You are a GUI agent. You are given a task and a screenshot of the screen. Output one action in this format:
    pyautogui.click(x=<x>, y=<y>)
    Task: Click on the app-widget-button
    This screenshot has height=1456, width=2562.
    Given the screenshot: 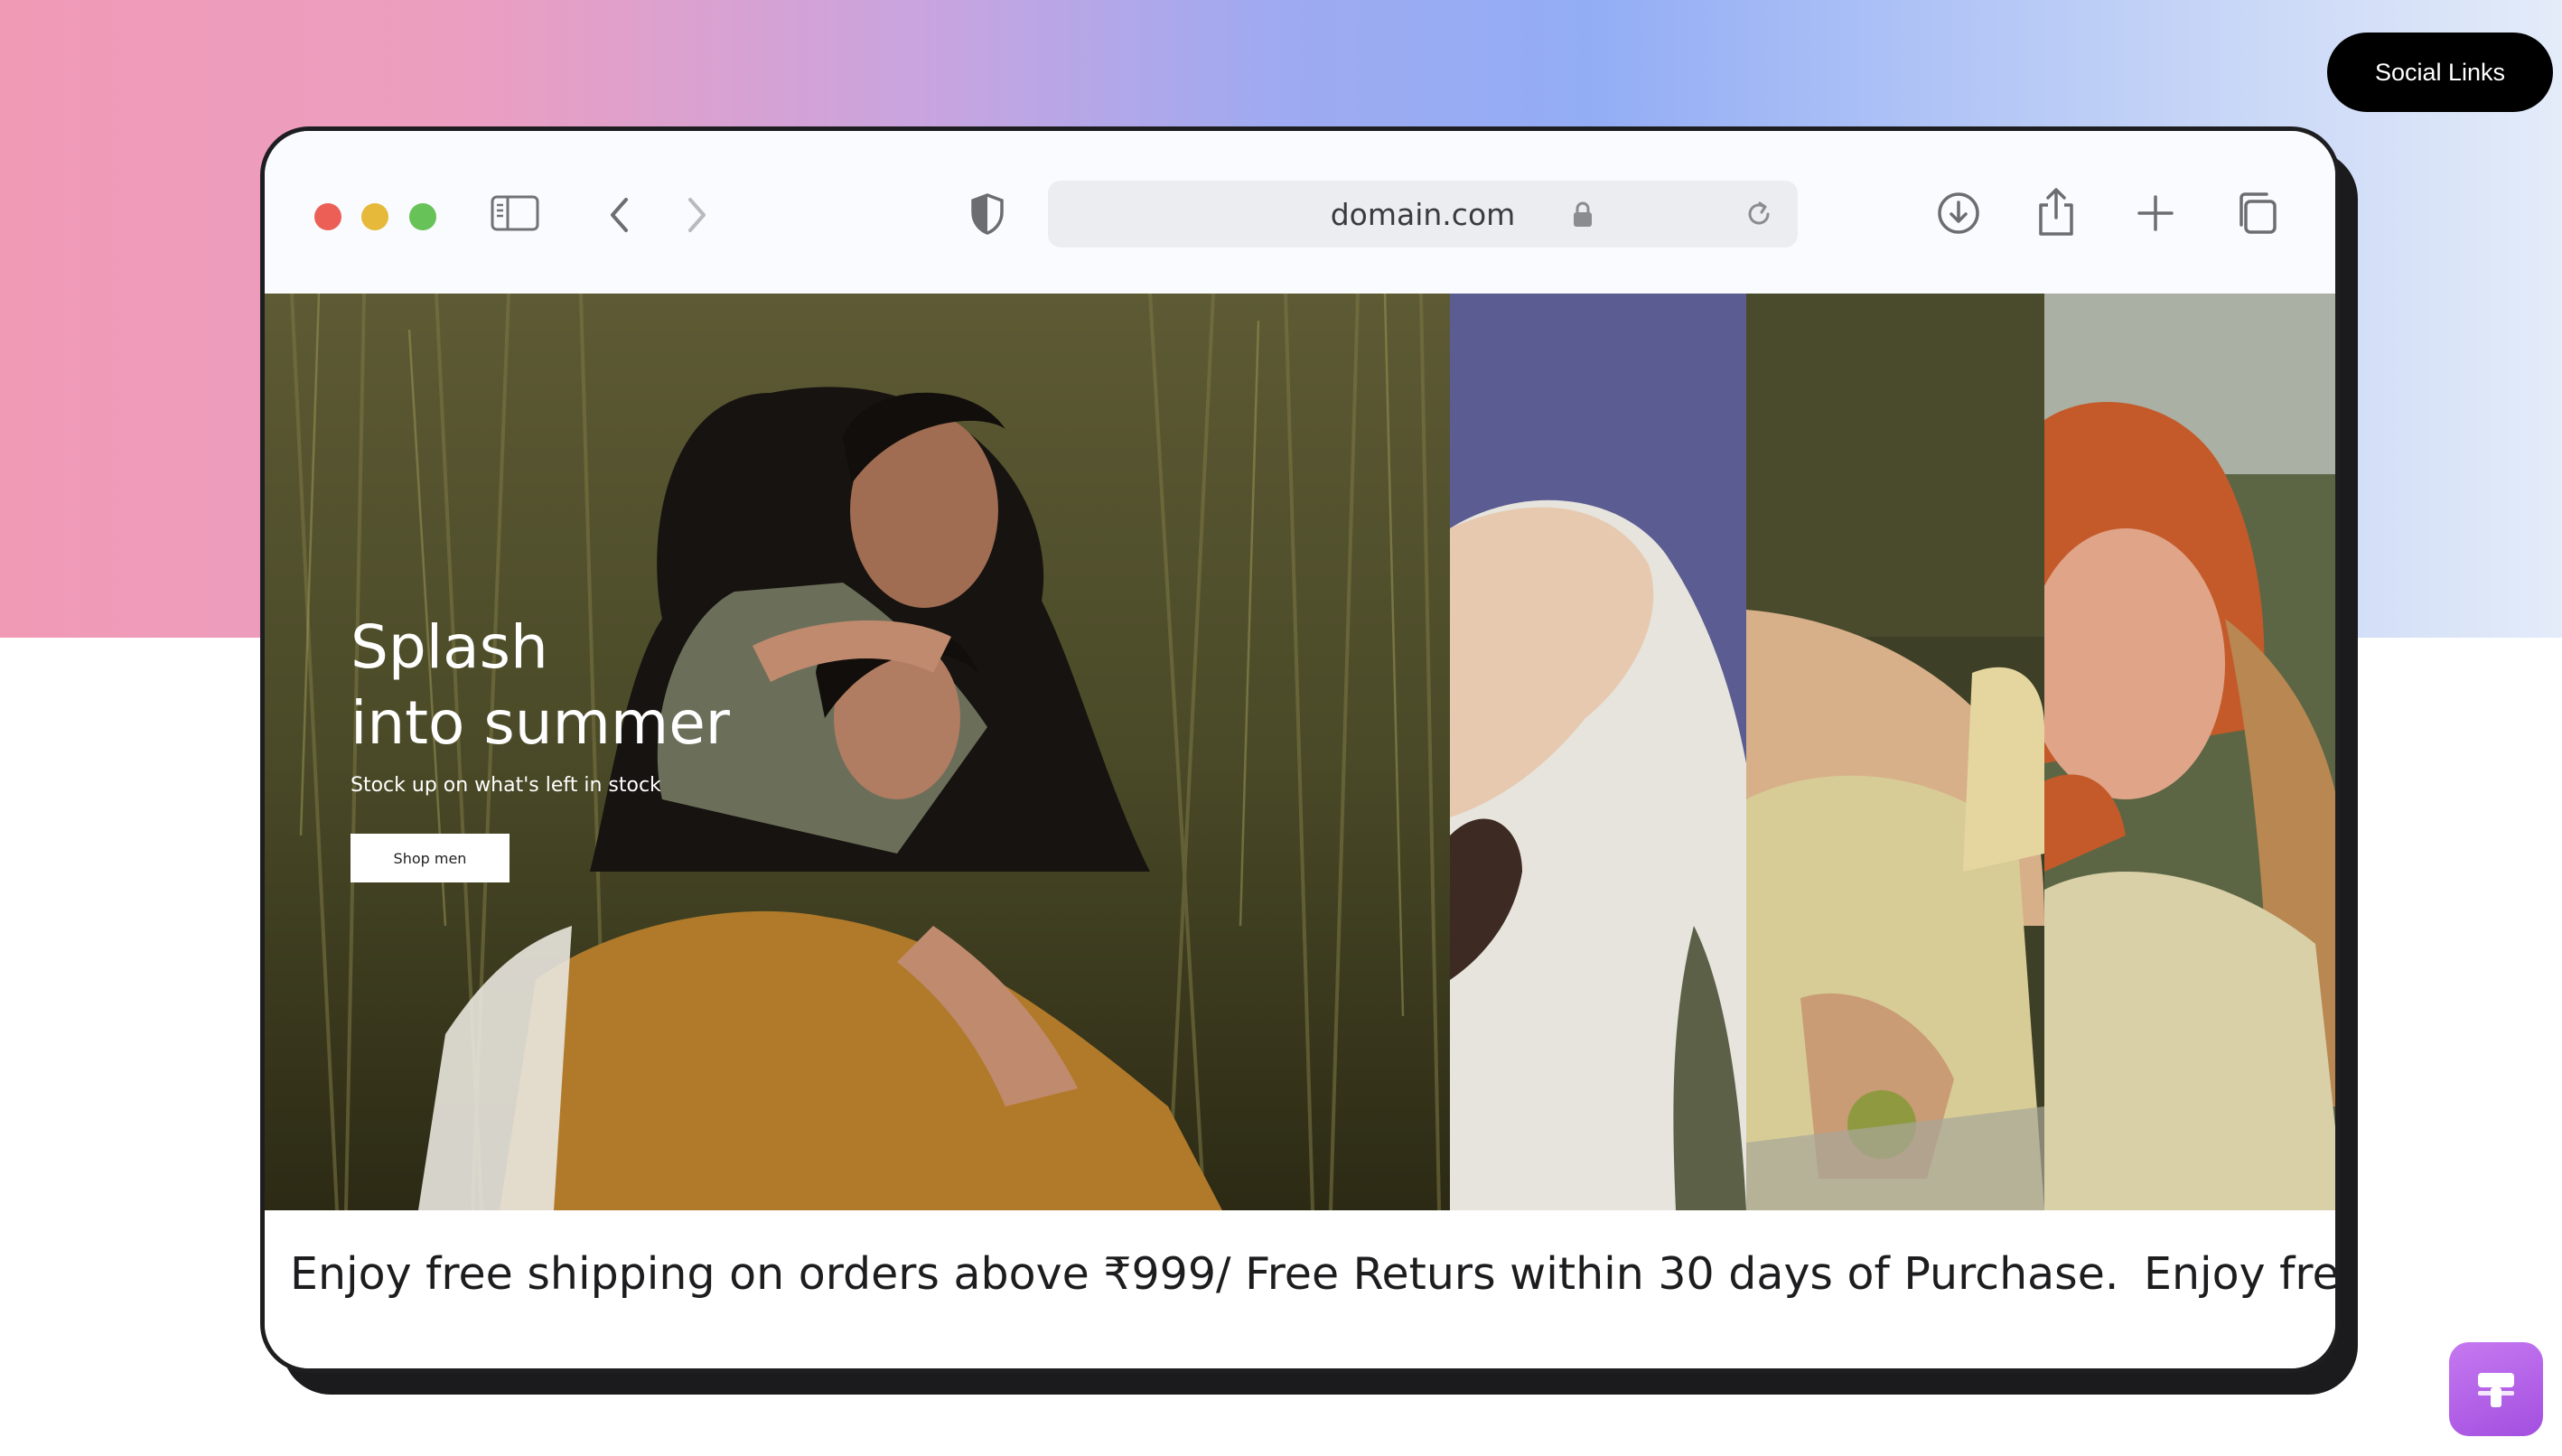 What is the action you would take?
    pyautogui.click(x=2496, y=1389)
    